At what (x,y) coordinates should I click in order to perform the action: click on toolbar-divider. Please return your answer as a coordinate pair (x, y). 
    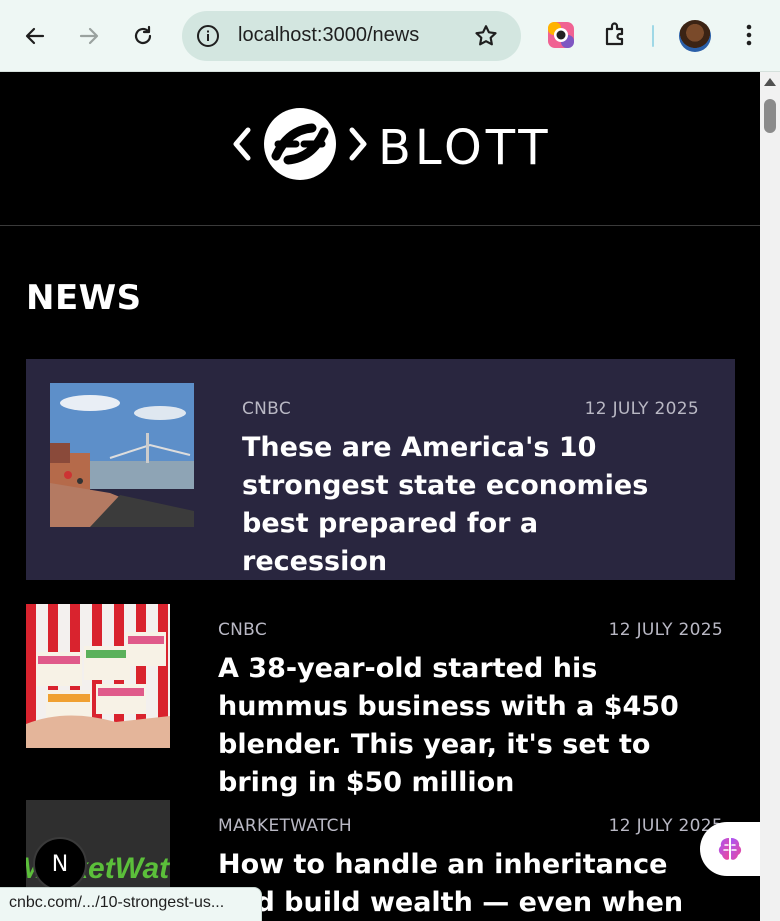
    Looking at the image, I should click on (653, 36).